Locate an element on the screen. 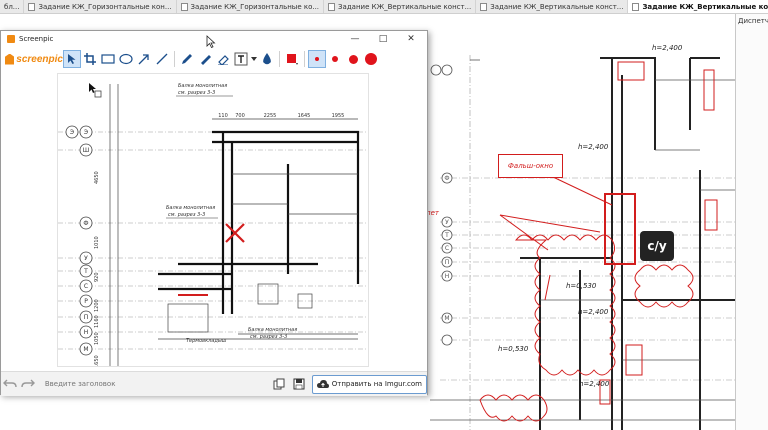  upload-label: Отправить на Imgur.com is located at coordinates (376, 384).